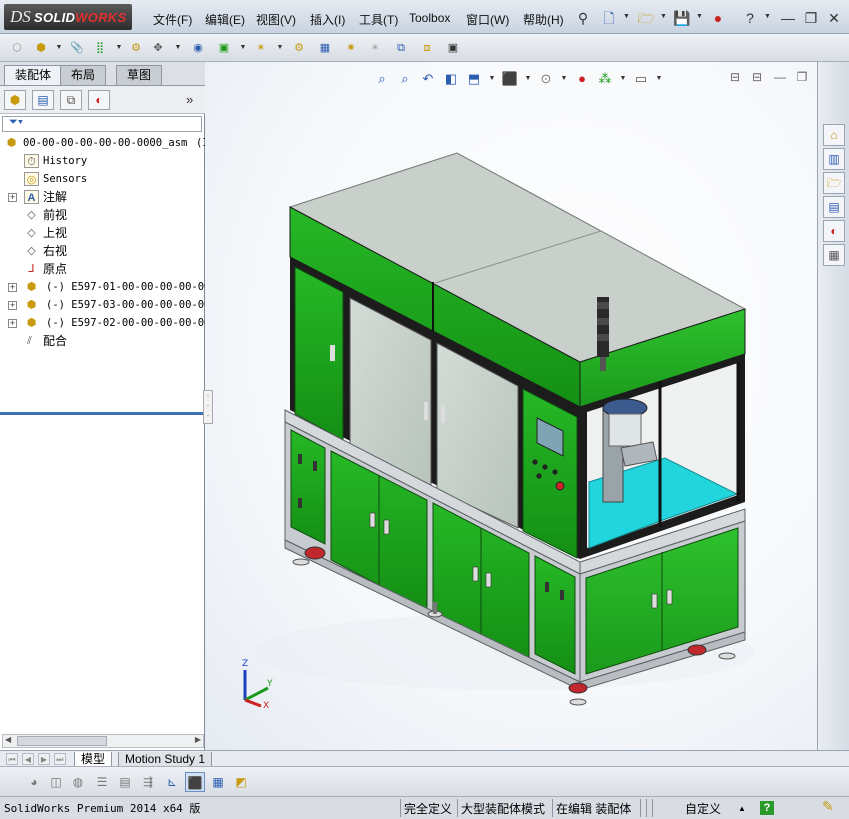  What do you see at coordinates (646, 18) in the screenshot?
I see `open-folder-icon: 🗁` at bounding box center [646, 18].